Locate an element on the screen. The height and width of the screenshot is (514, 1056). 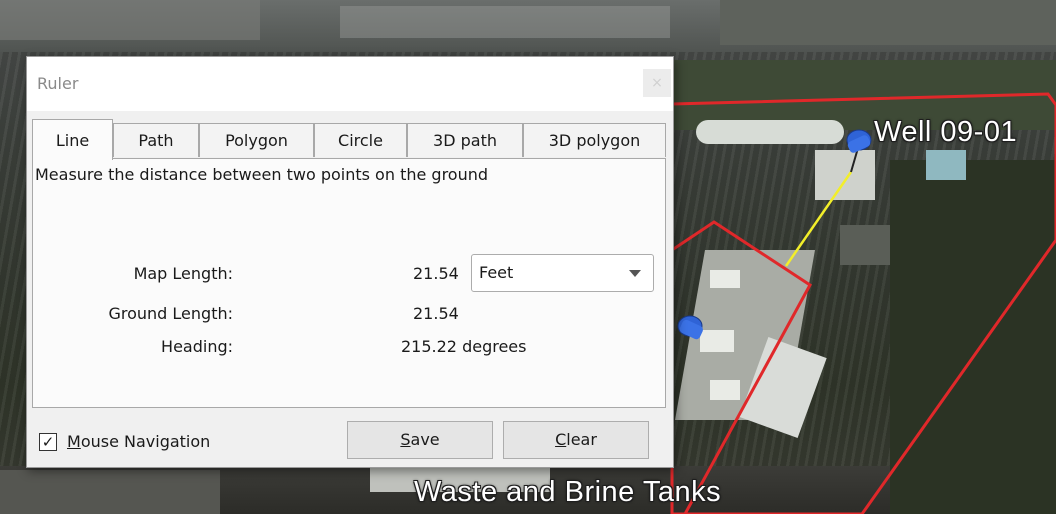
mnemonic-s: S is located at coordinates (405, 439).